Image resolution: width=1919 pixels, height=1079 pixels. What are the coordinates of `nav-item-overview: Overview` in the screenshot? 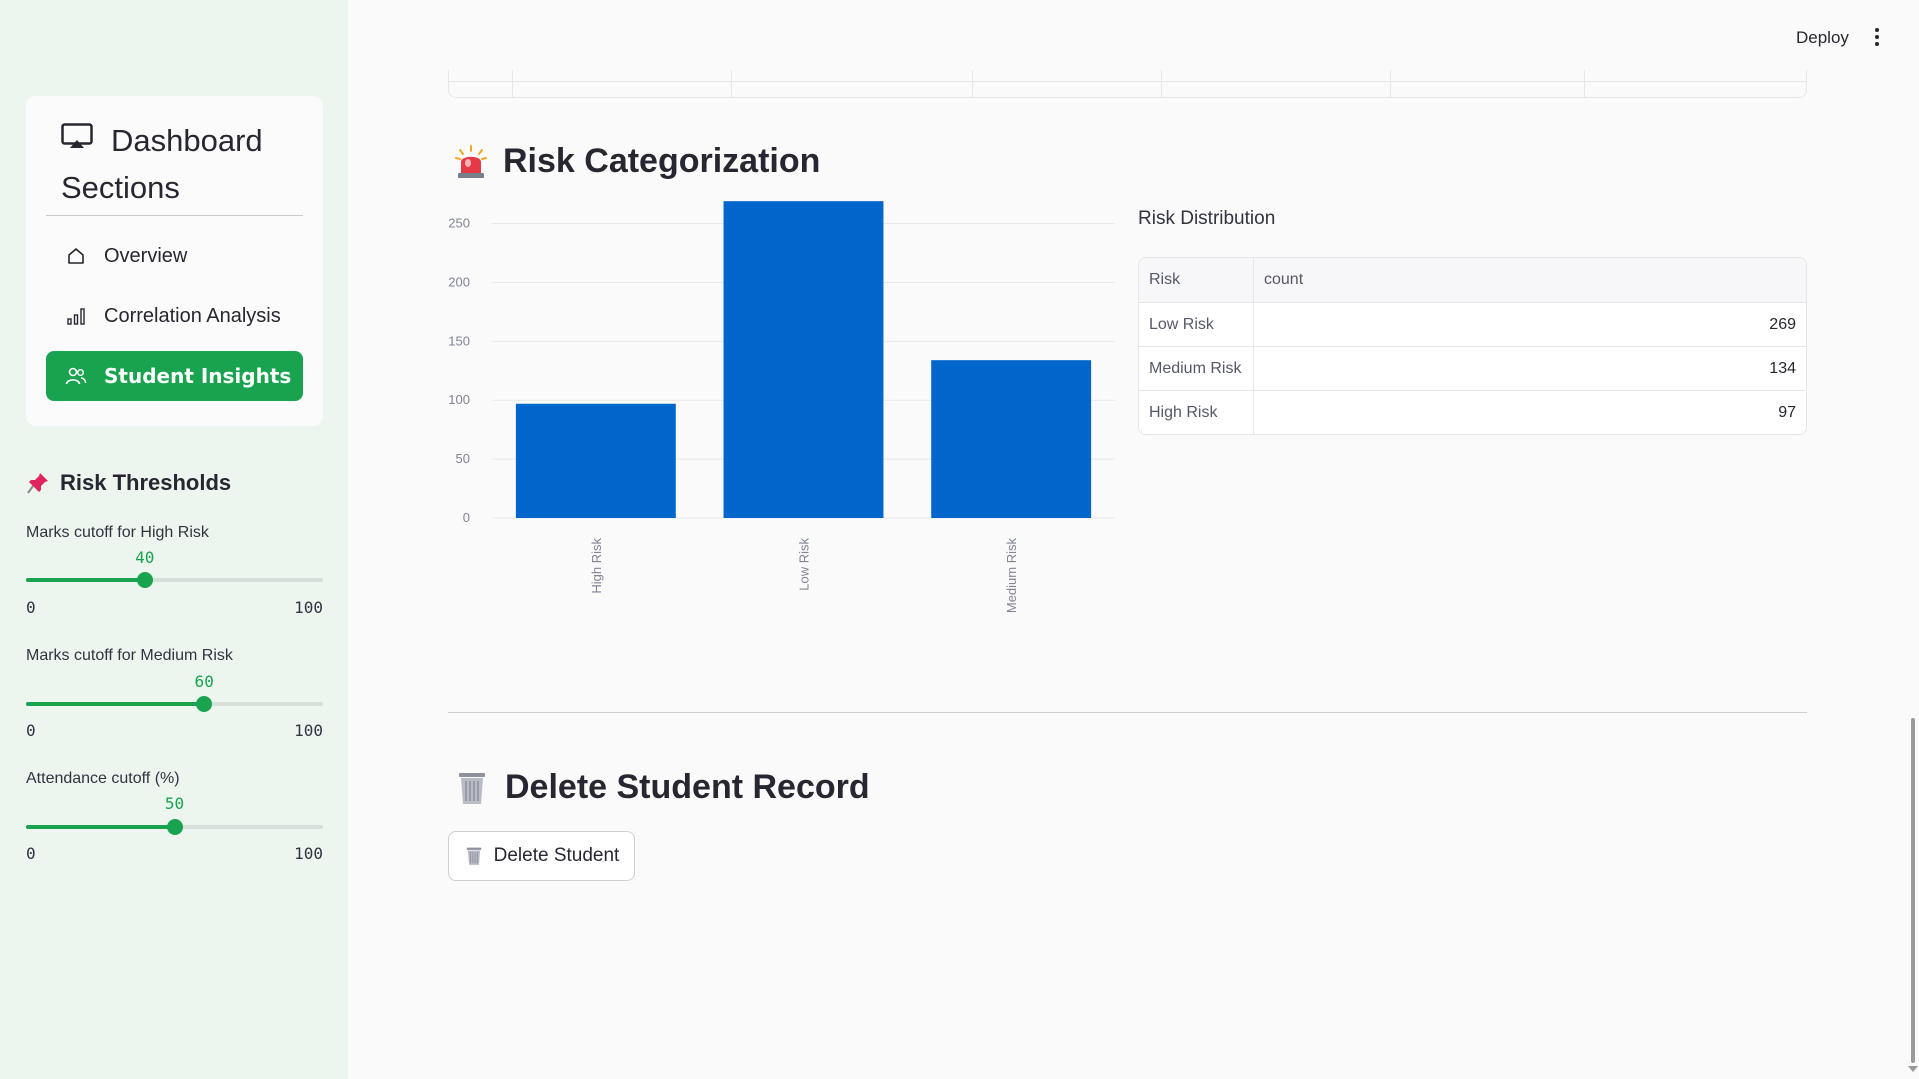 It's located at (174, 256).